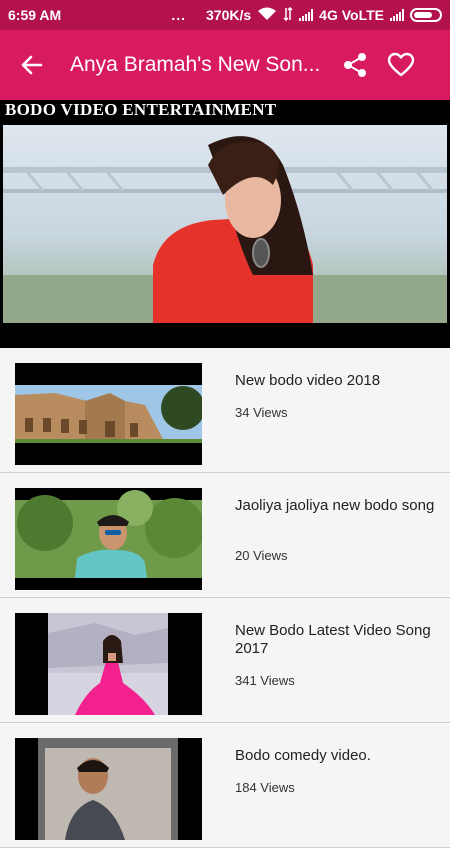 The image size is (450, 848). What do you see at coordinates (261, 555) in the screenshot?
I see `video-views: 20 Views` at bounding box center [261, 555].